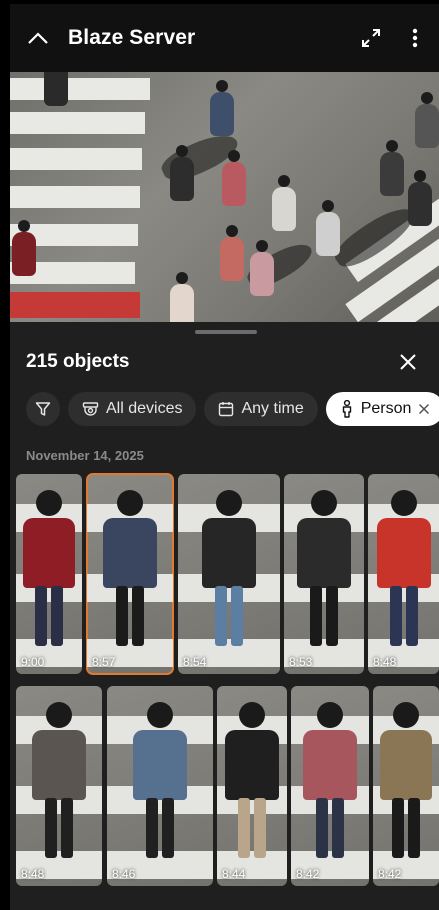 This screenshot has width=439, height=910. Describe the element at coordinates (195, 662) in the screenshot. I see `thumbnail-timestamp: 8:54` at that location.